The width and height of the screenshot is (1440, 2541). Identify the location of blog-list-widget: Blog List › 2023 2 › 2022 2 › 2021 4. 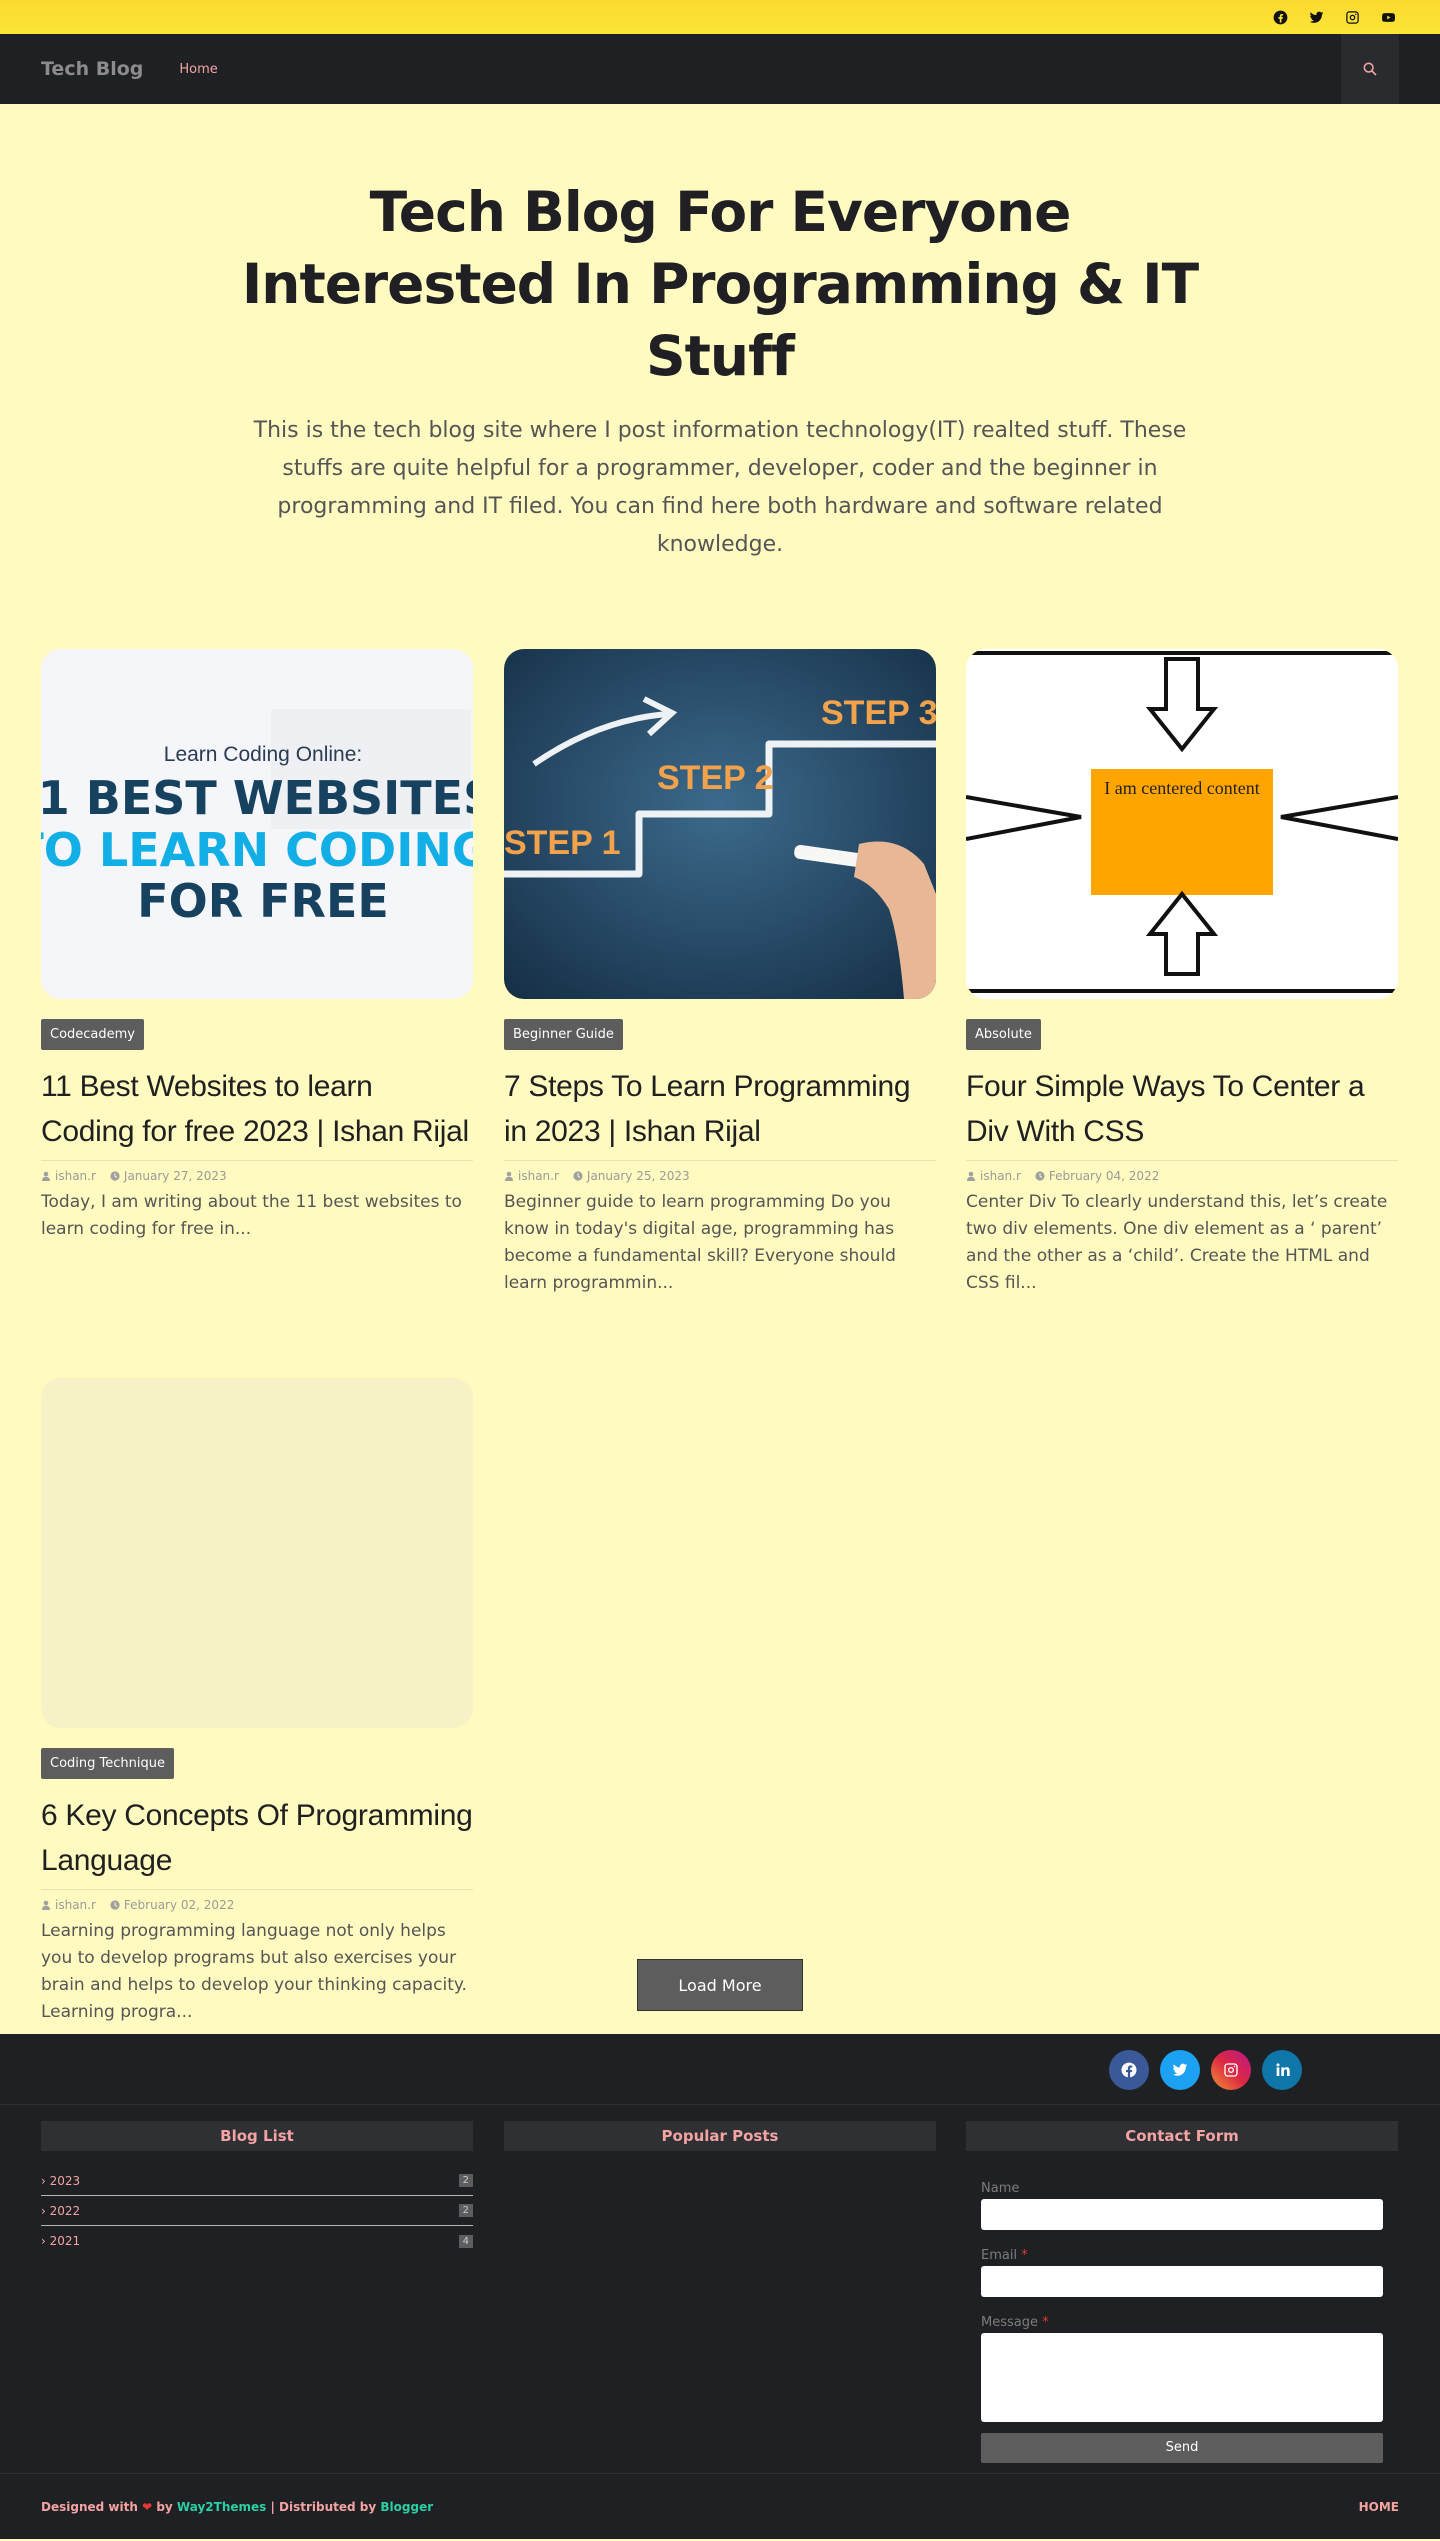
(257, 2188).